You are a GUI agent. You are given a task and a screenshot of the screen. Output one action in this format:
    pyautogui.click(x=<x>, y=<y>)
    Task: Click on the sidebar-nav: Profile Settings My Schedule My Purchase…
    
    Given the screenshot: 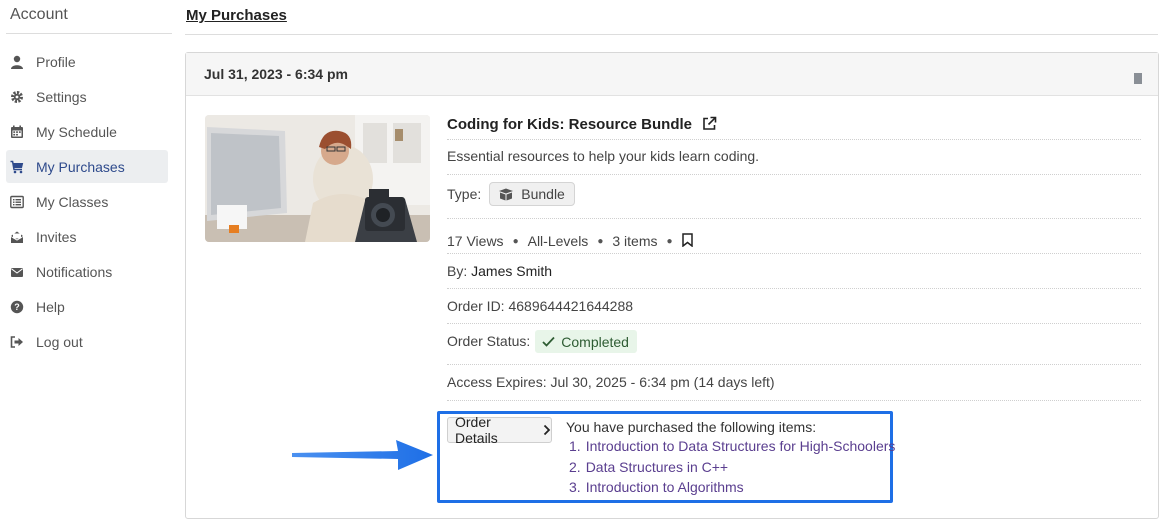 What is the action you would take?
    pyautogui.click(x=87, y=202)
    